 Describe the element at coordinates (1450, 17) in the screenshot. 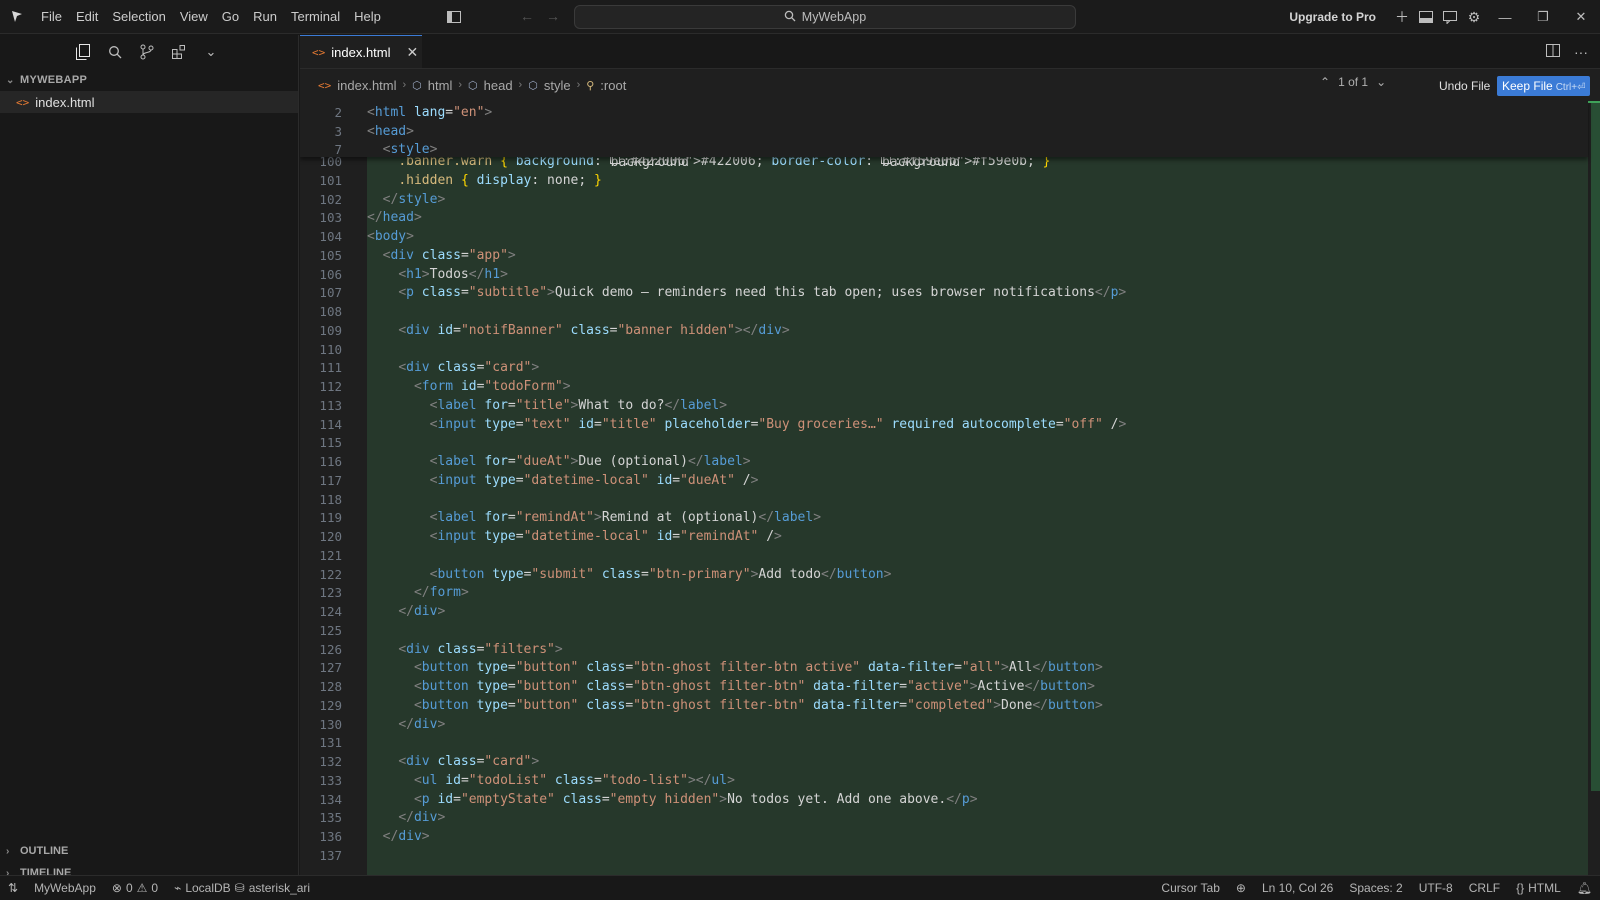

I see `chat-icon` at that location.